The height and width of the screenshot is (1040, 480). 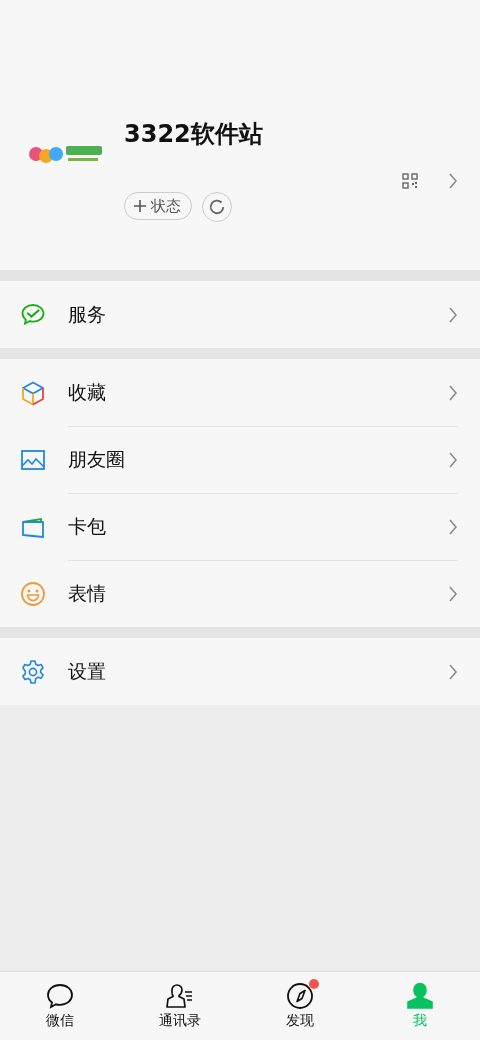 I want to click on person-list-icon, so click(x=180, y=996).